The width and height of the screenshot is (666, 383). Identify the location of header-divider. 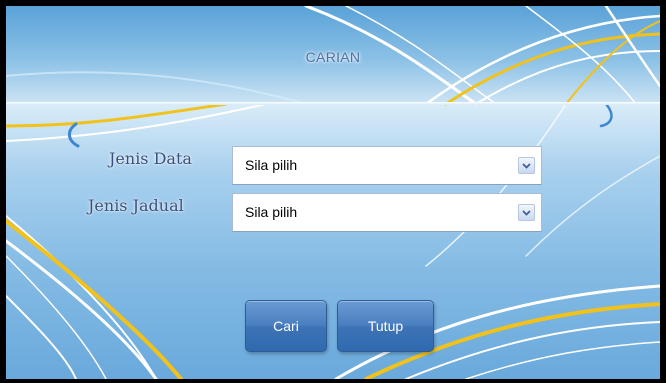
(333, 103).